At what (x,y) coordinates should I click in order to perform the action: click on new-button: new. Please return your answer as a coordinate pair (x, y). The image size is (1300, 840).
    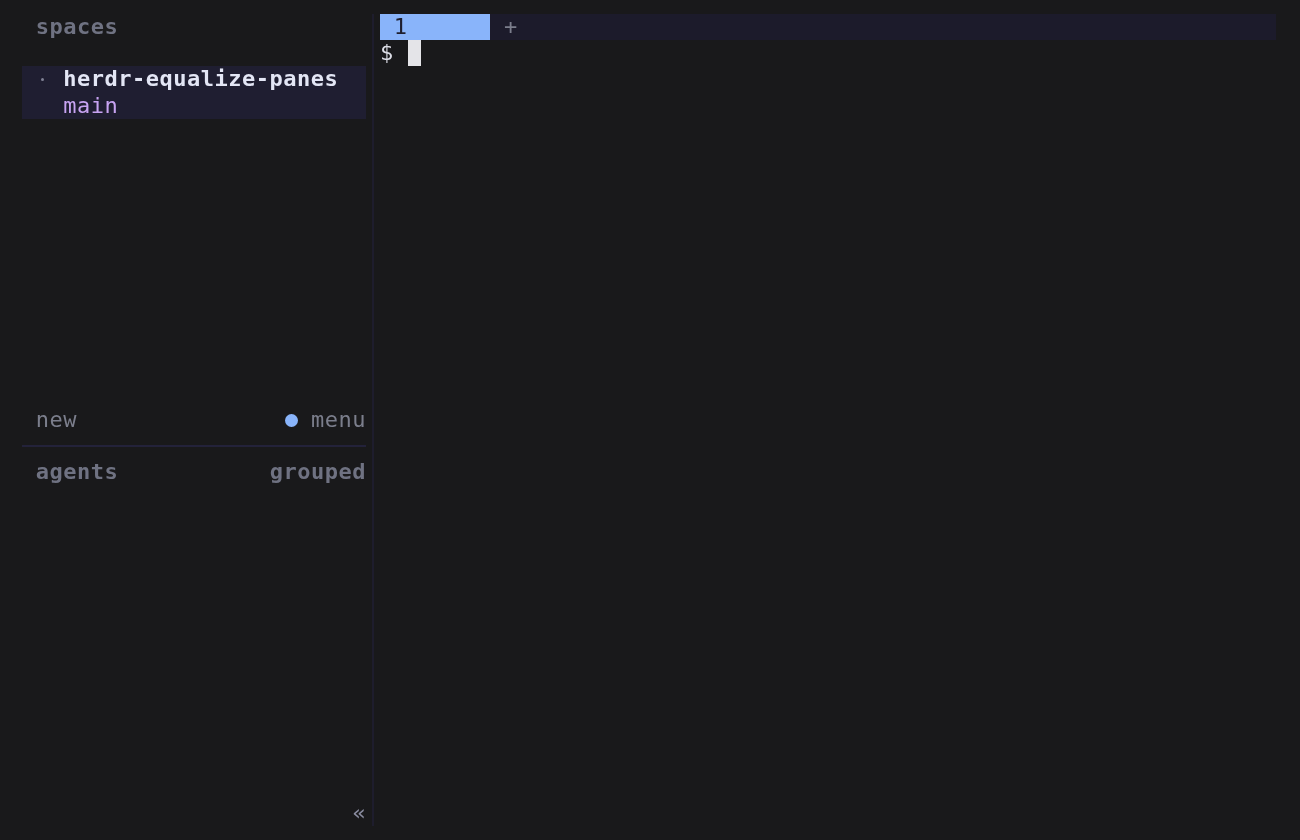
    Looking at the image, I should click on (56, 420).